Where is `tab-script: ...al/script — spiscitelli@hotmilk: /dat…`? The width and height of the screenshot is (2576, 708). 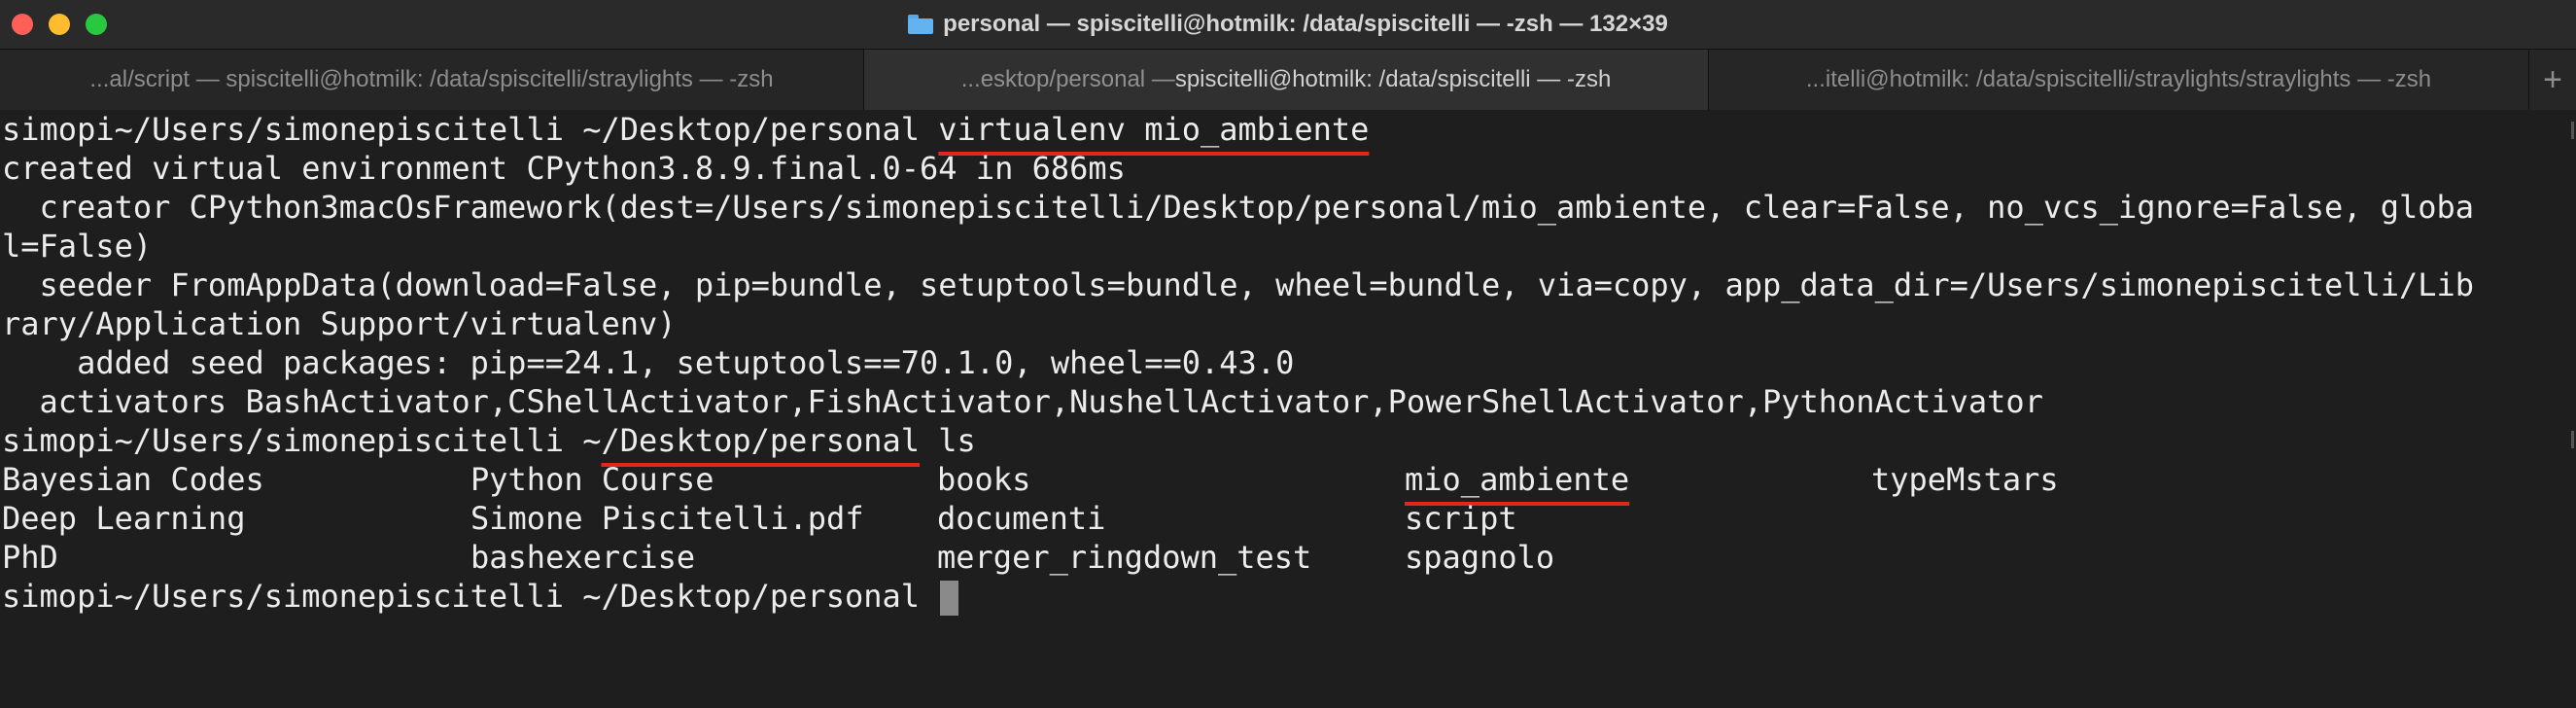 tab-script: ...al/script — spiscitelli@hotmilk: /dat… is located at coordinates (432, 80).